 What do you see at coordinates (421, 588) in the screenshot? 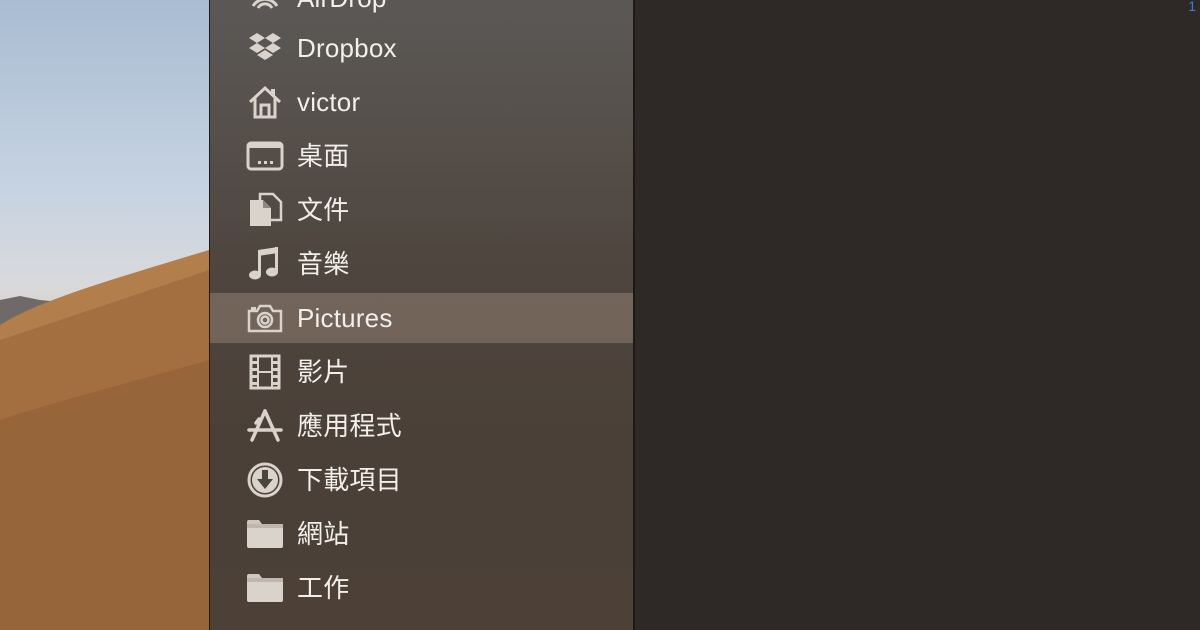
I see `sidebar-item-work: 工作` at bounding box center [421, 588].